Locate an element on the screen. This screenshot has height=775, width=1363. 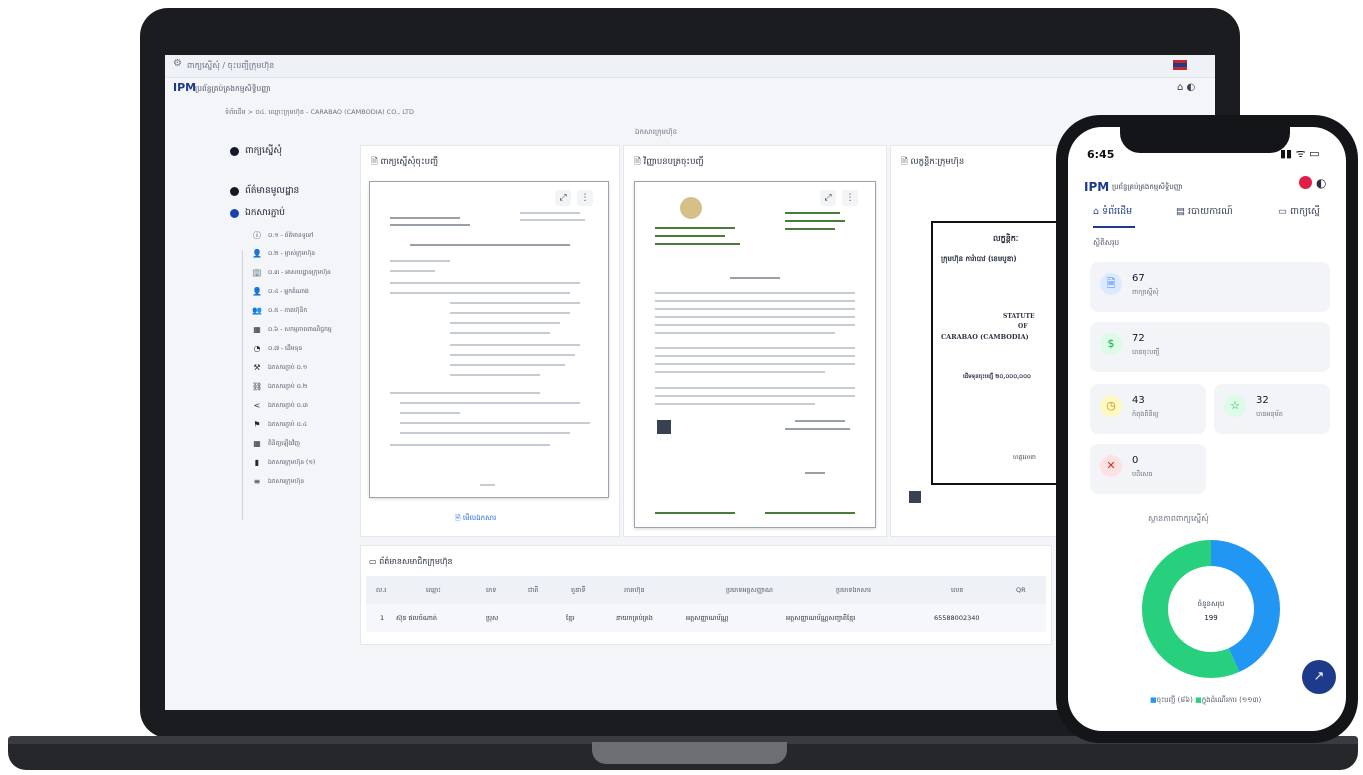
statute-of: OF is located at coordinates (1023, 326).